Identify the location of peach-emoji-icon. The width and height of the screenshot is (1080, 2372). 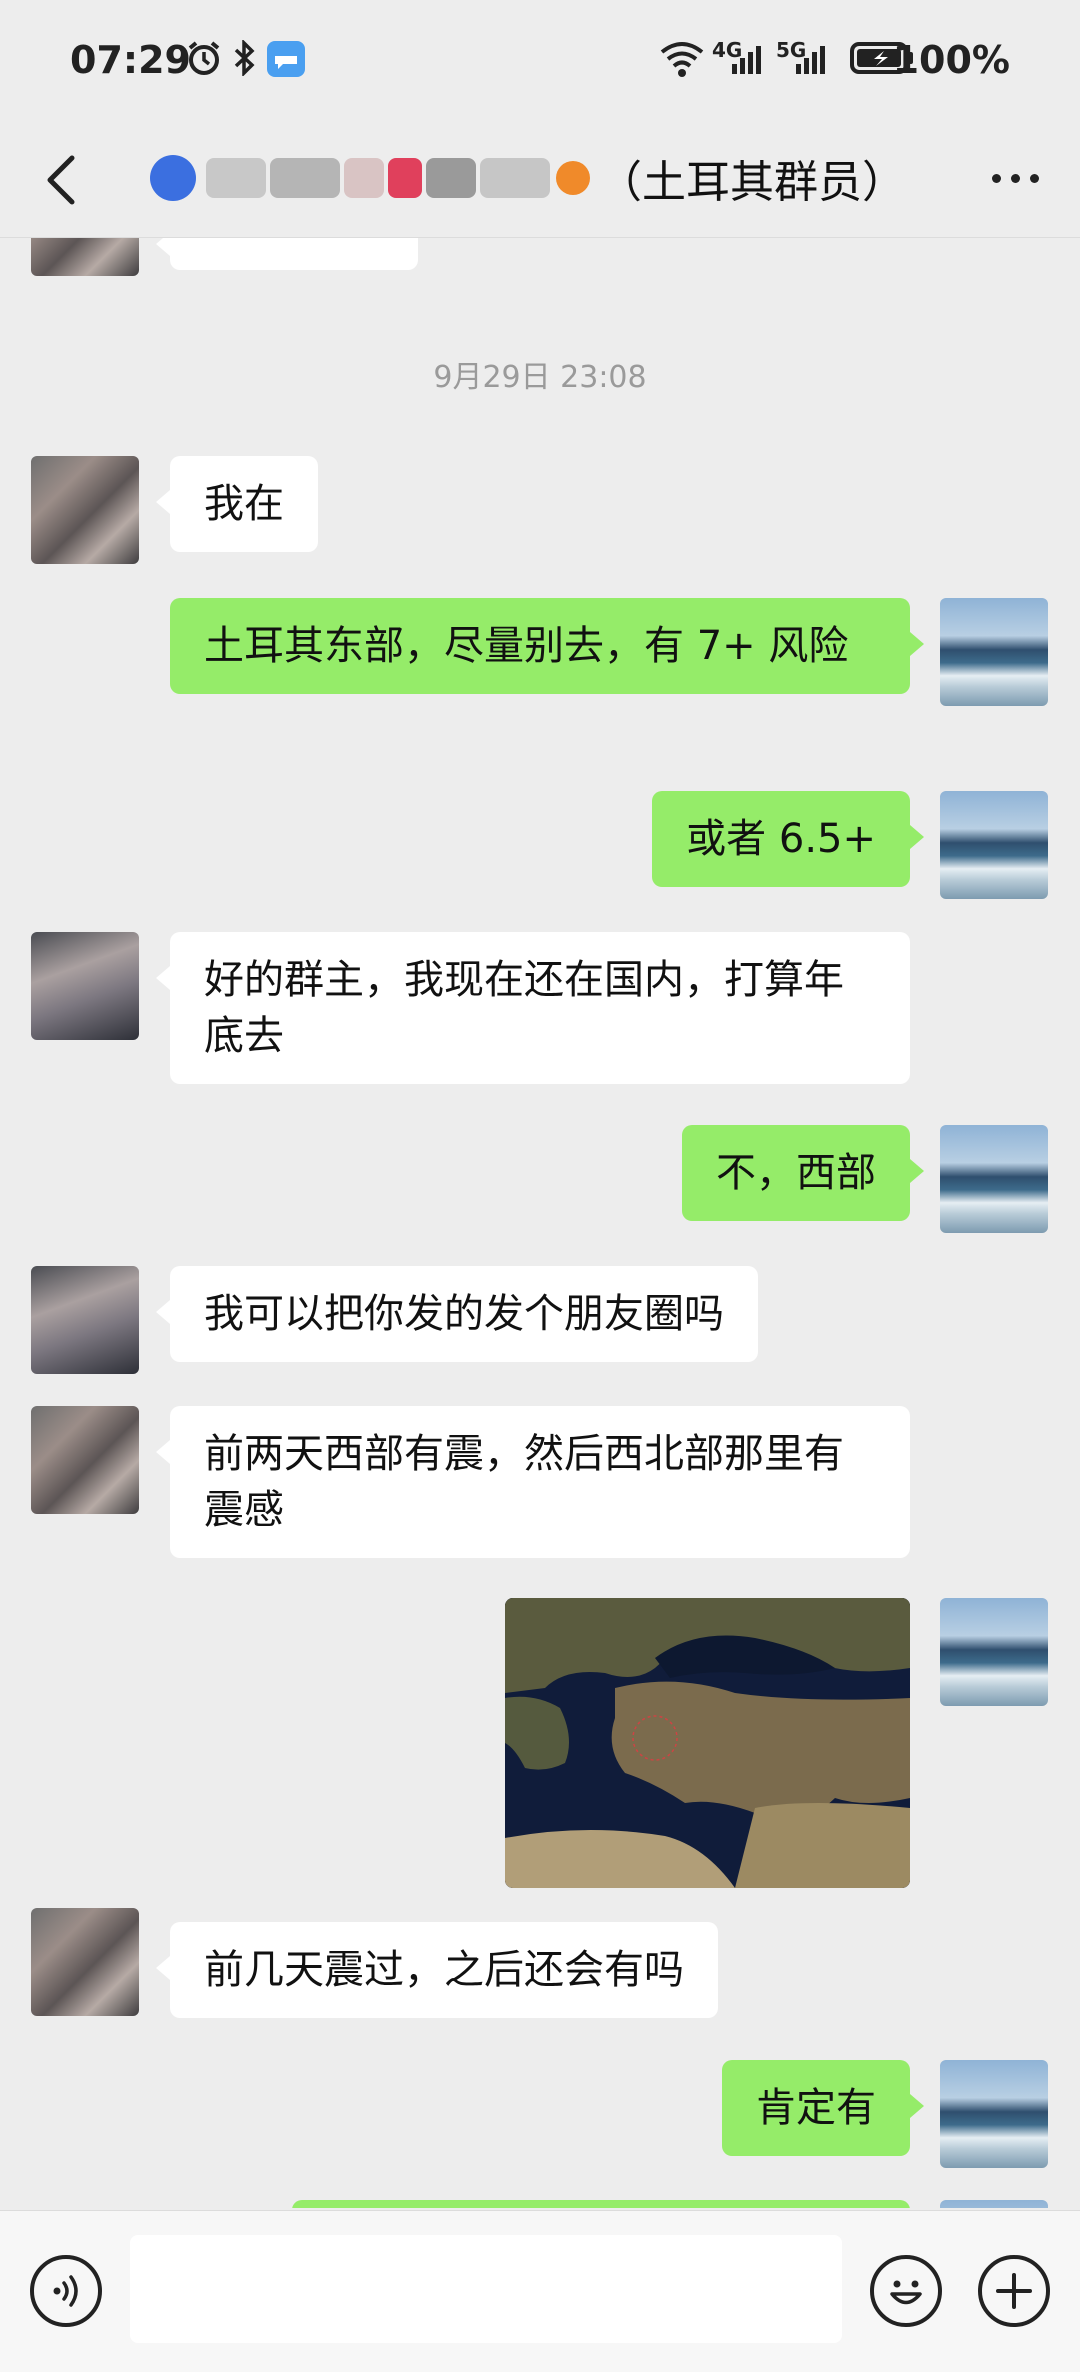
(573, 178).